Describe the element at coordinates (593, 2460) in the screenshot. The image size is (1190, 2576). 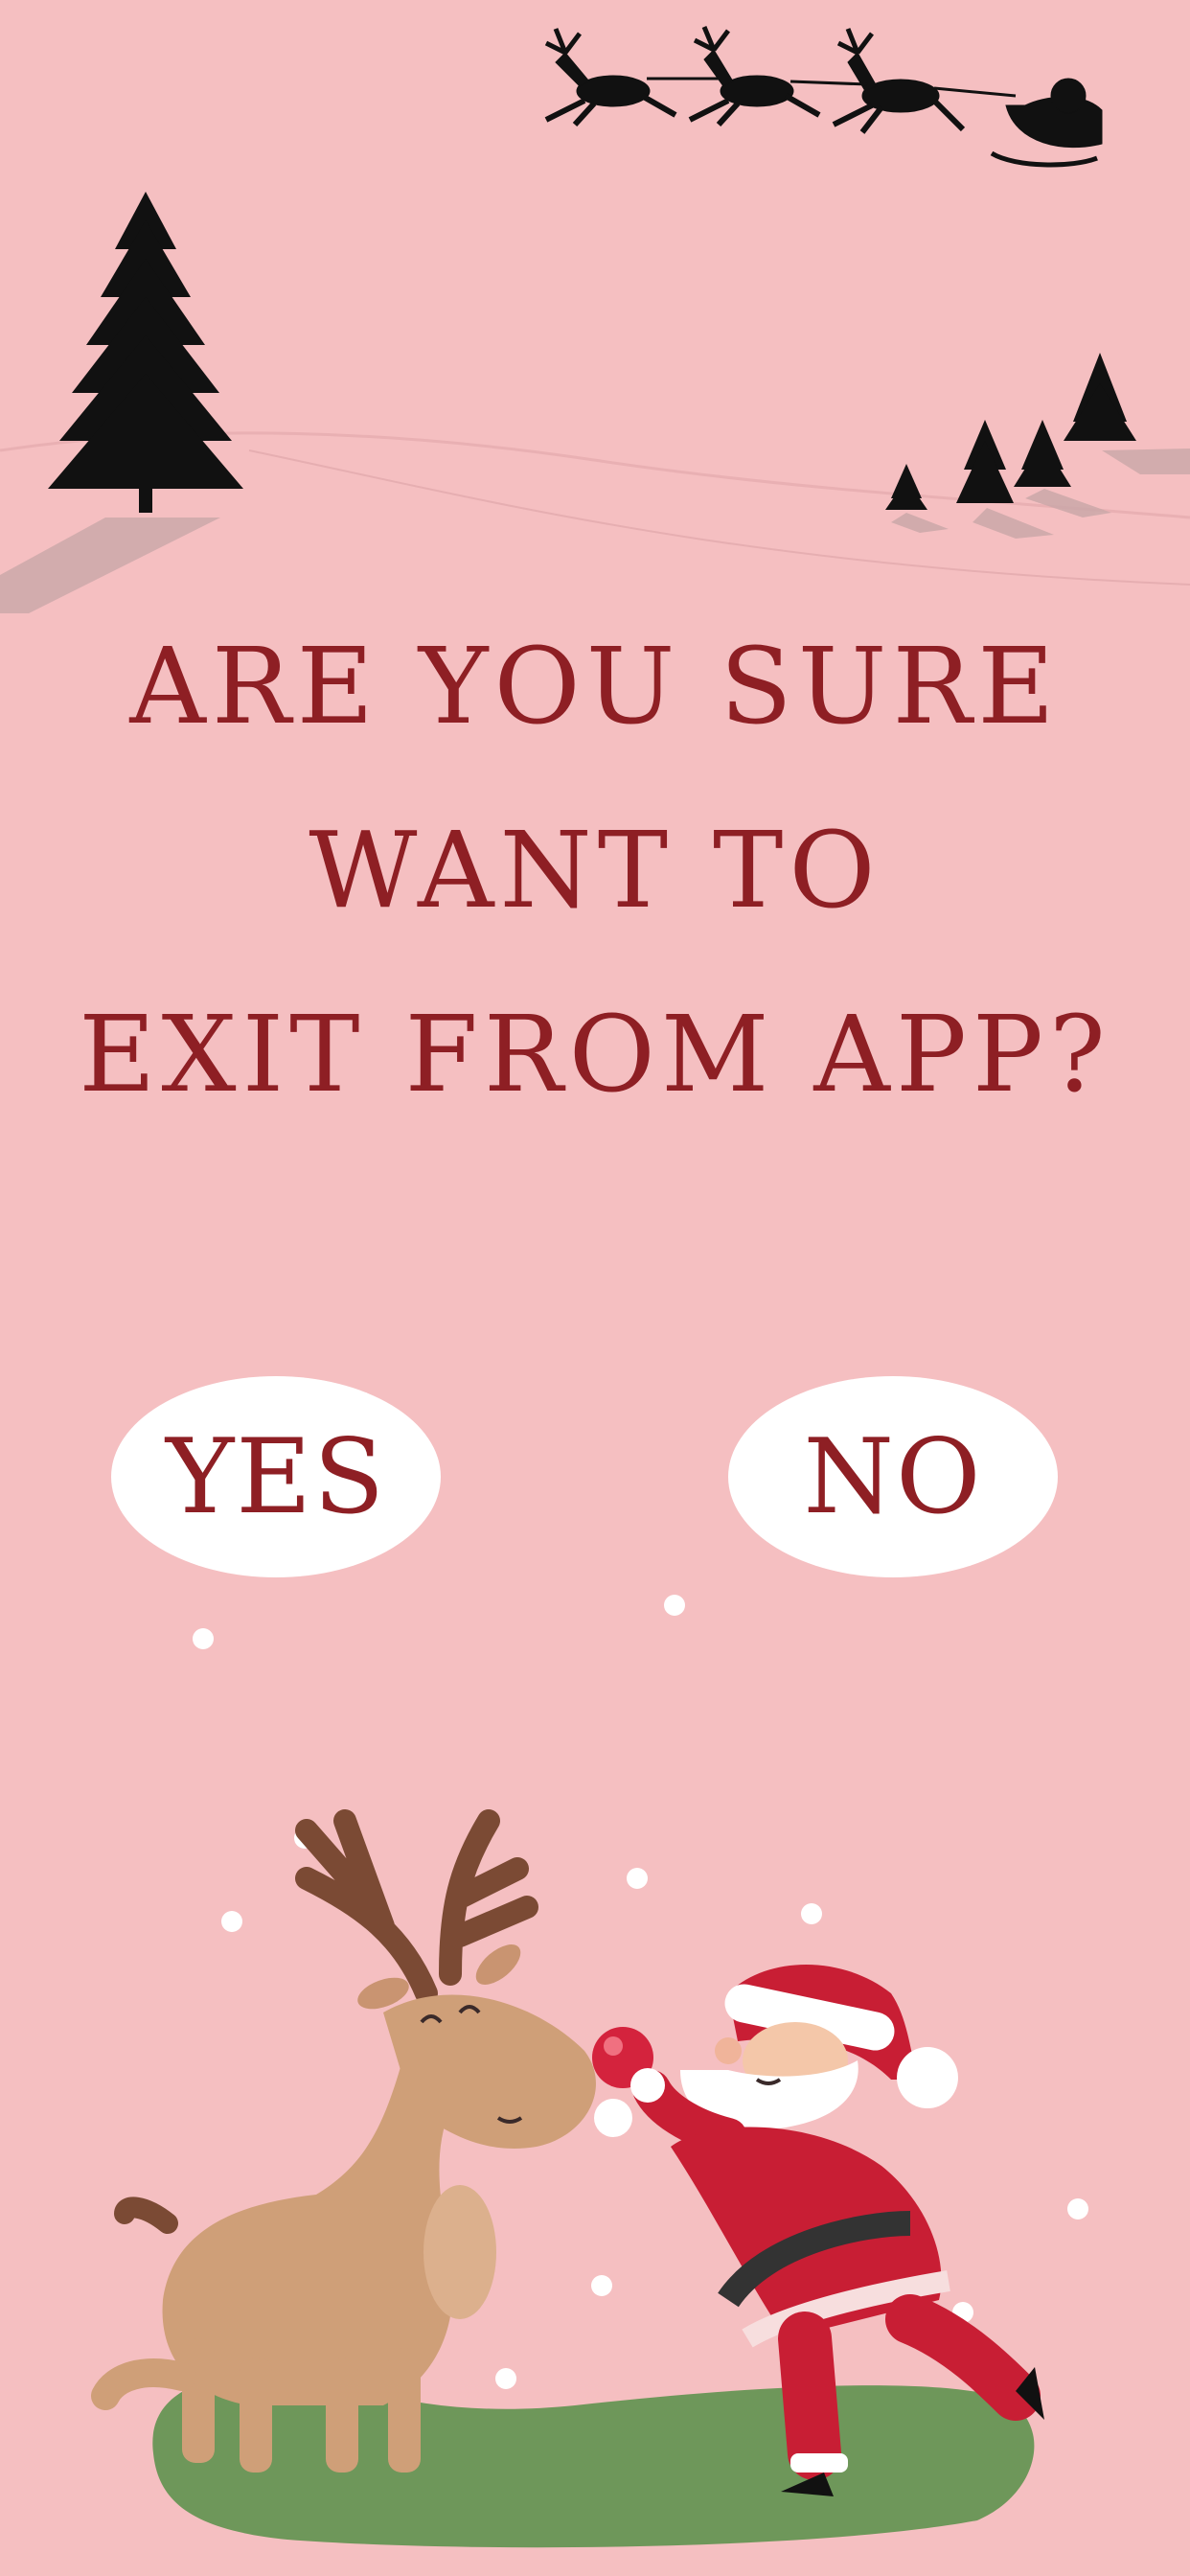
I see `grass-ground` at that location.